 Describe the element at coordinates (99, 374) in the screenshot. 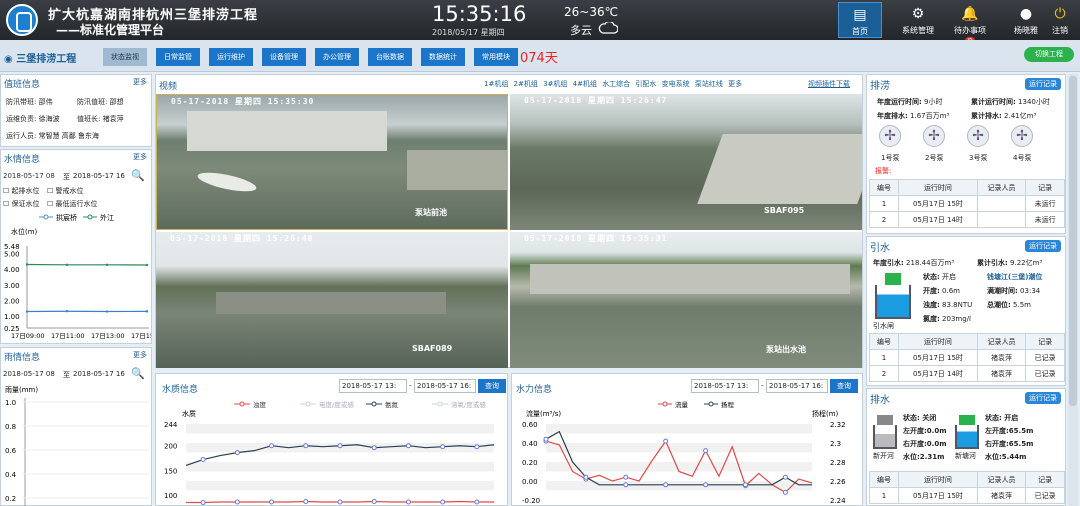

I see `rain-to: 2018-05-17 16` at that location.